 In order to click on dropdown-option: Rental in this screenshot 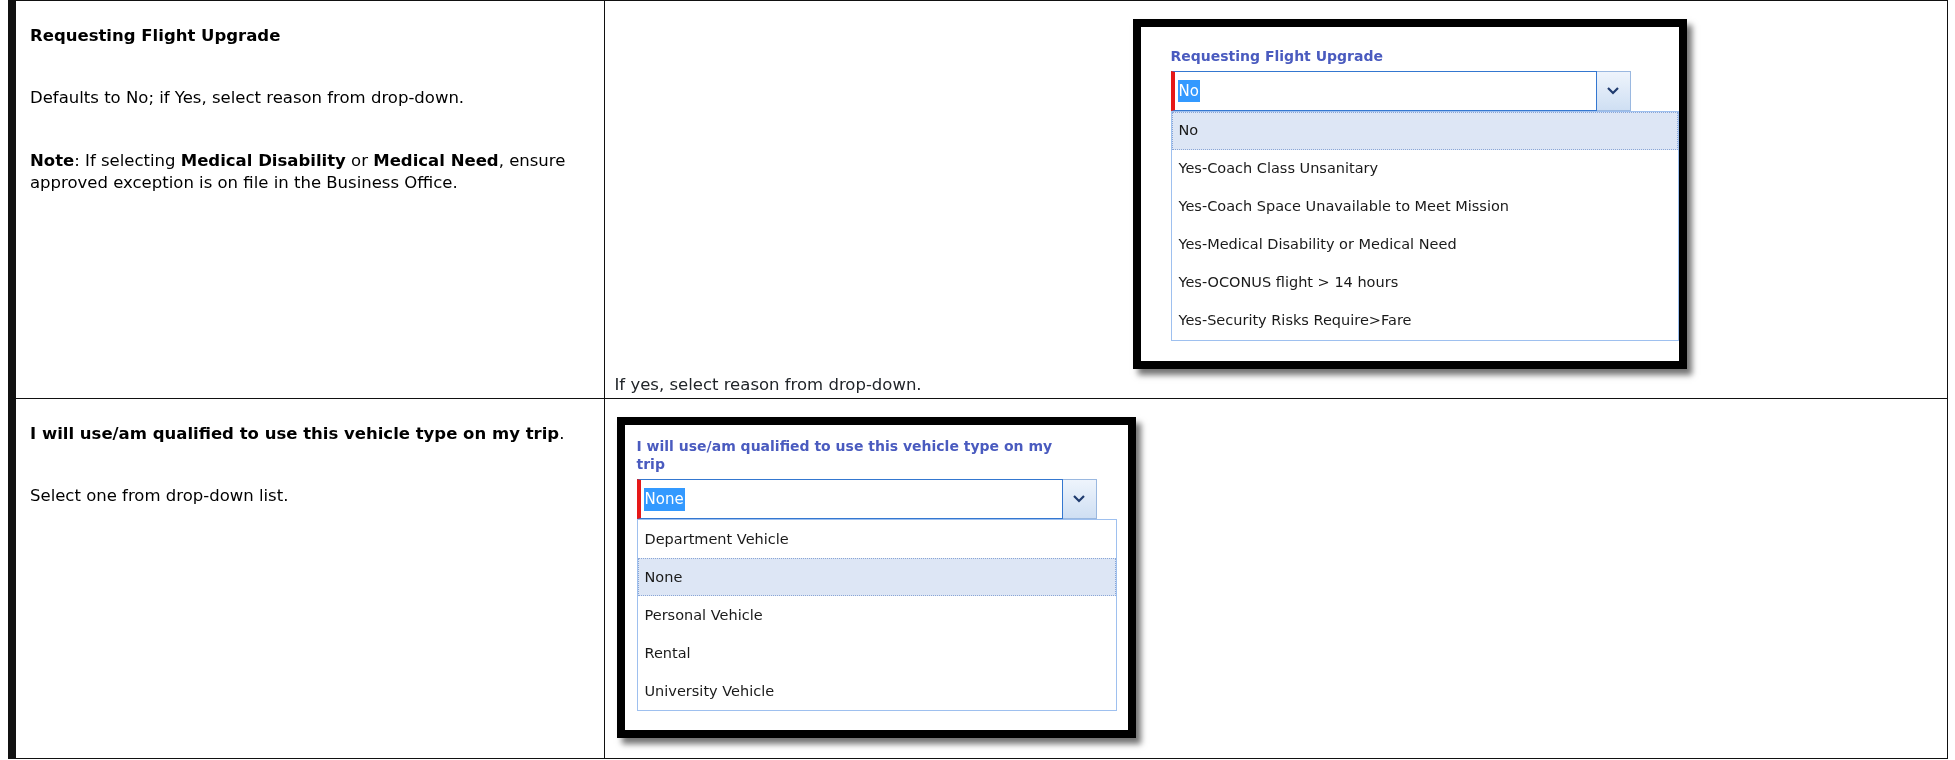, I will do `click(876, 653)`.